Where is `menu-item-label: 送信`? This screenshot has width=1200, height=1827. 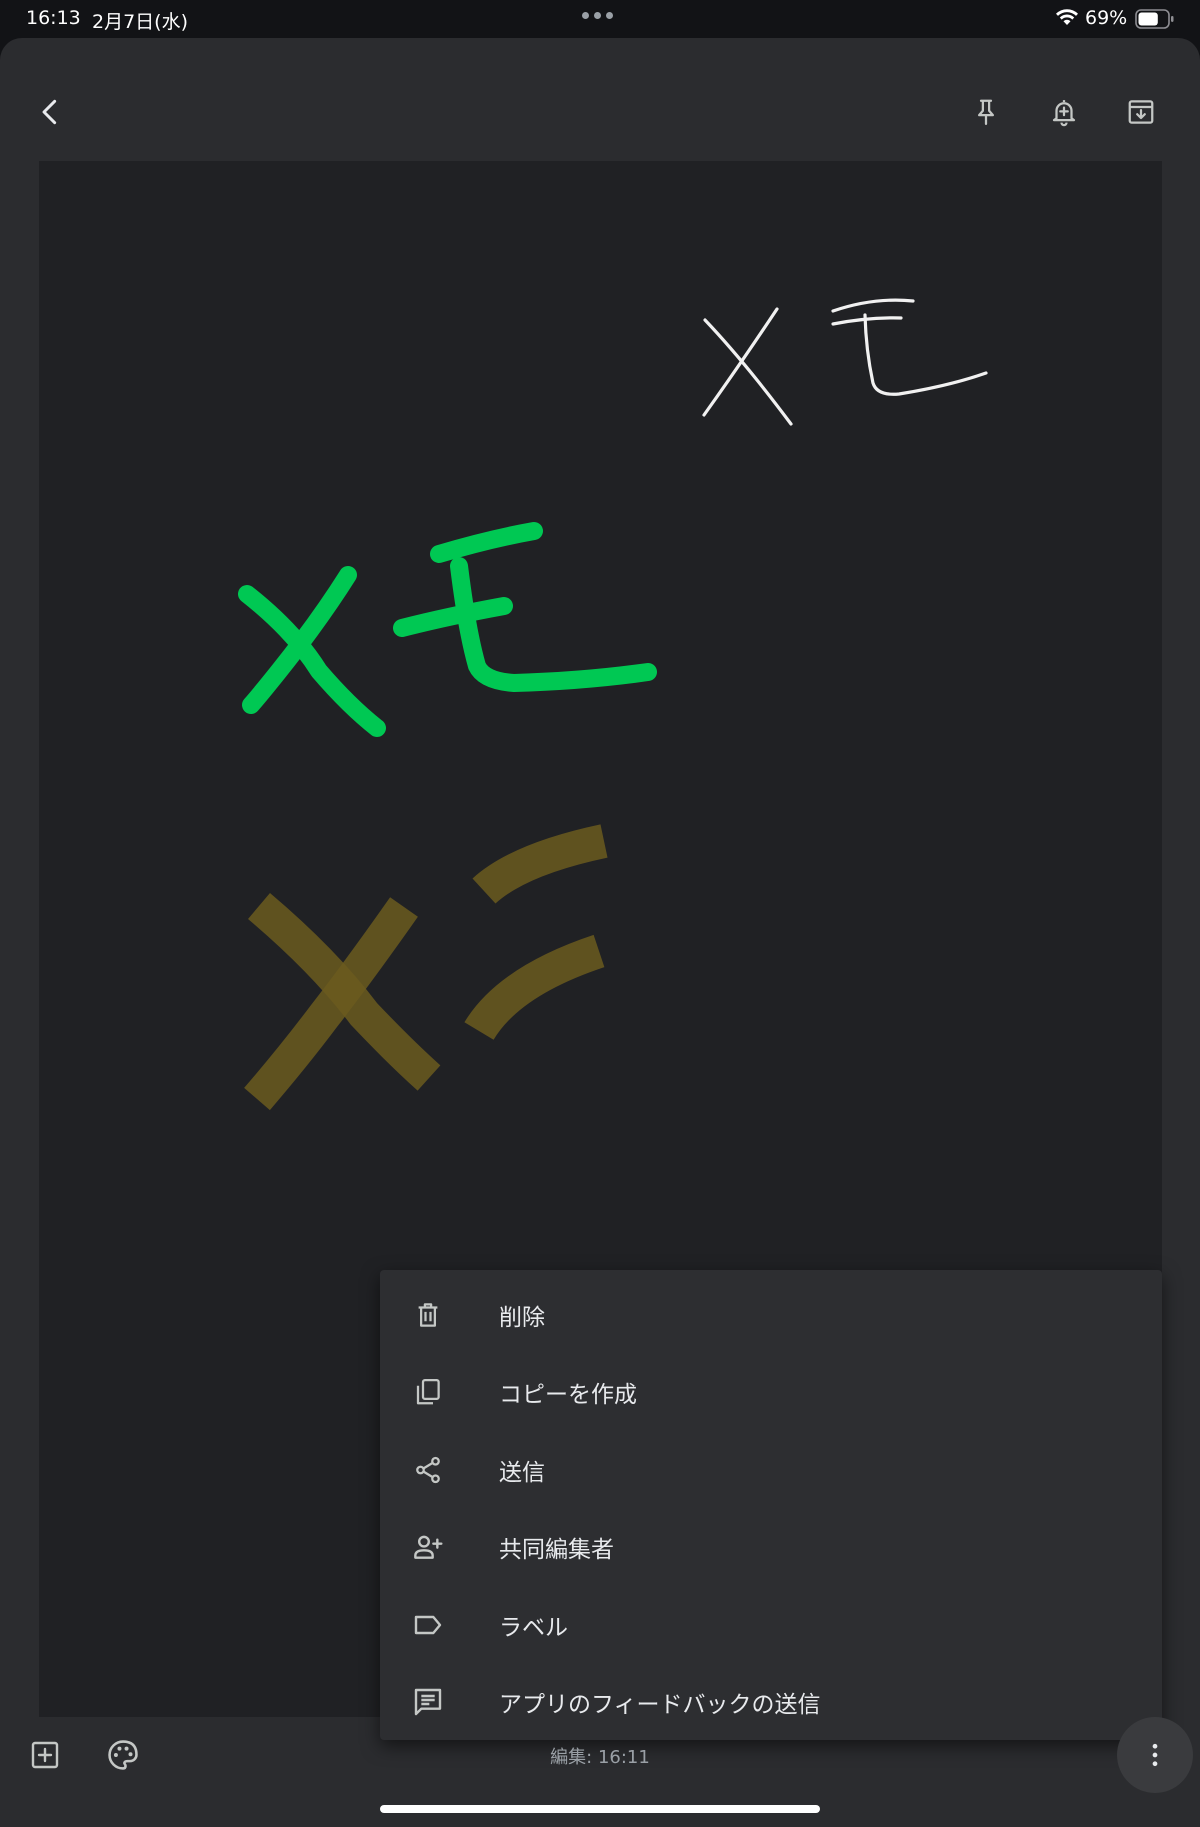
menu-item-label: 送信 is located at coordinates (522, 1472).